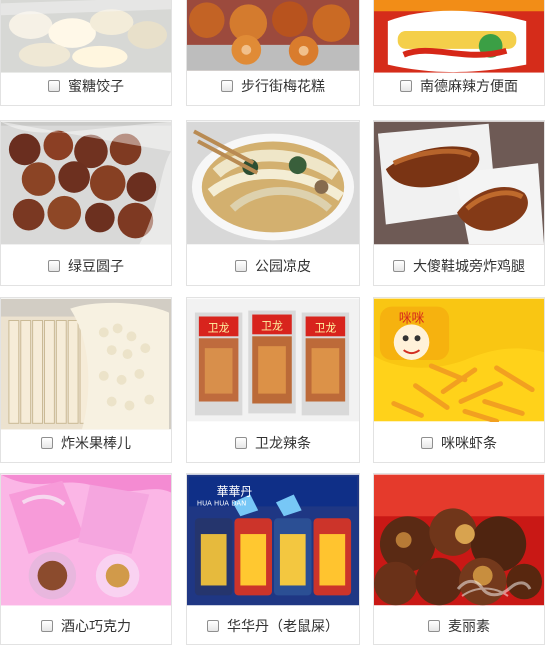 The height and width of the screenshot is (645, 545). I want to click on product-caption: 绿豆圆子, so click(86, 266).